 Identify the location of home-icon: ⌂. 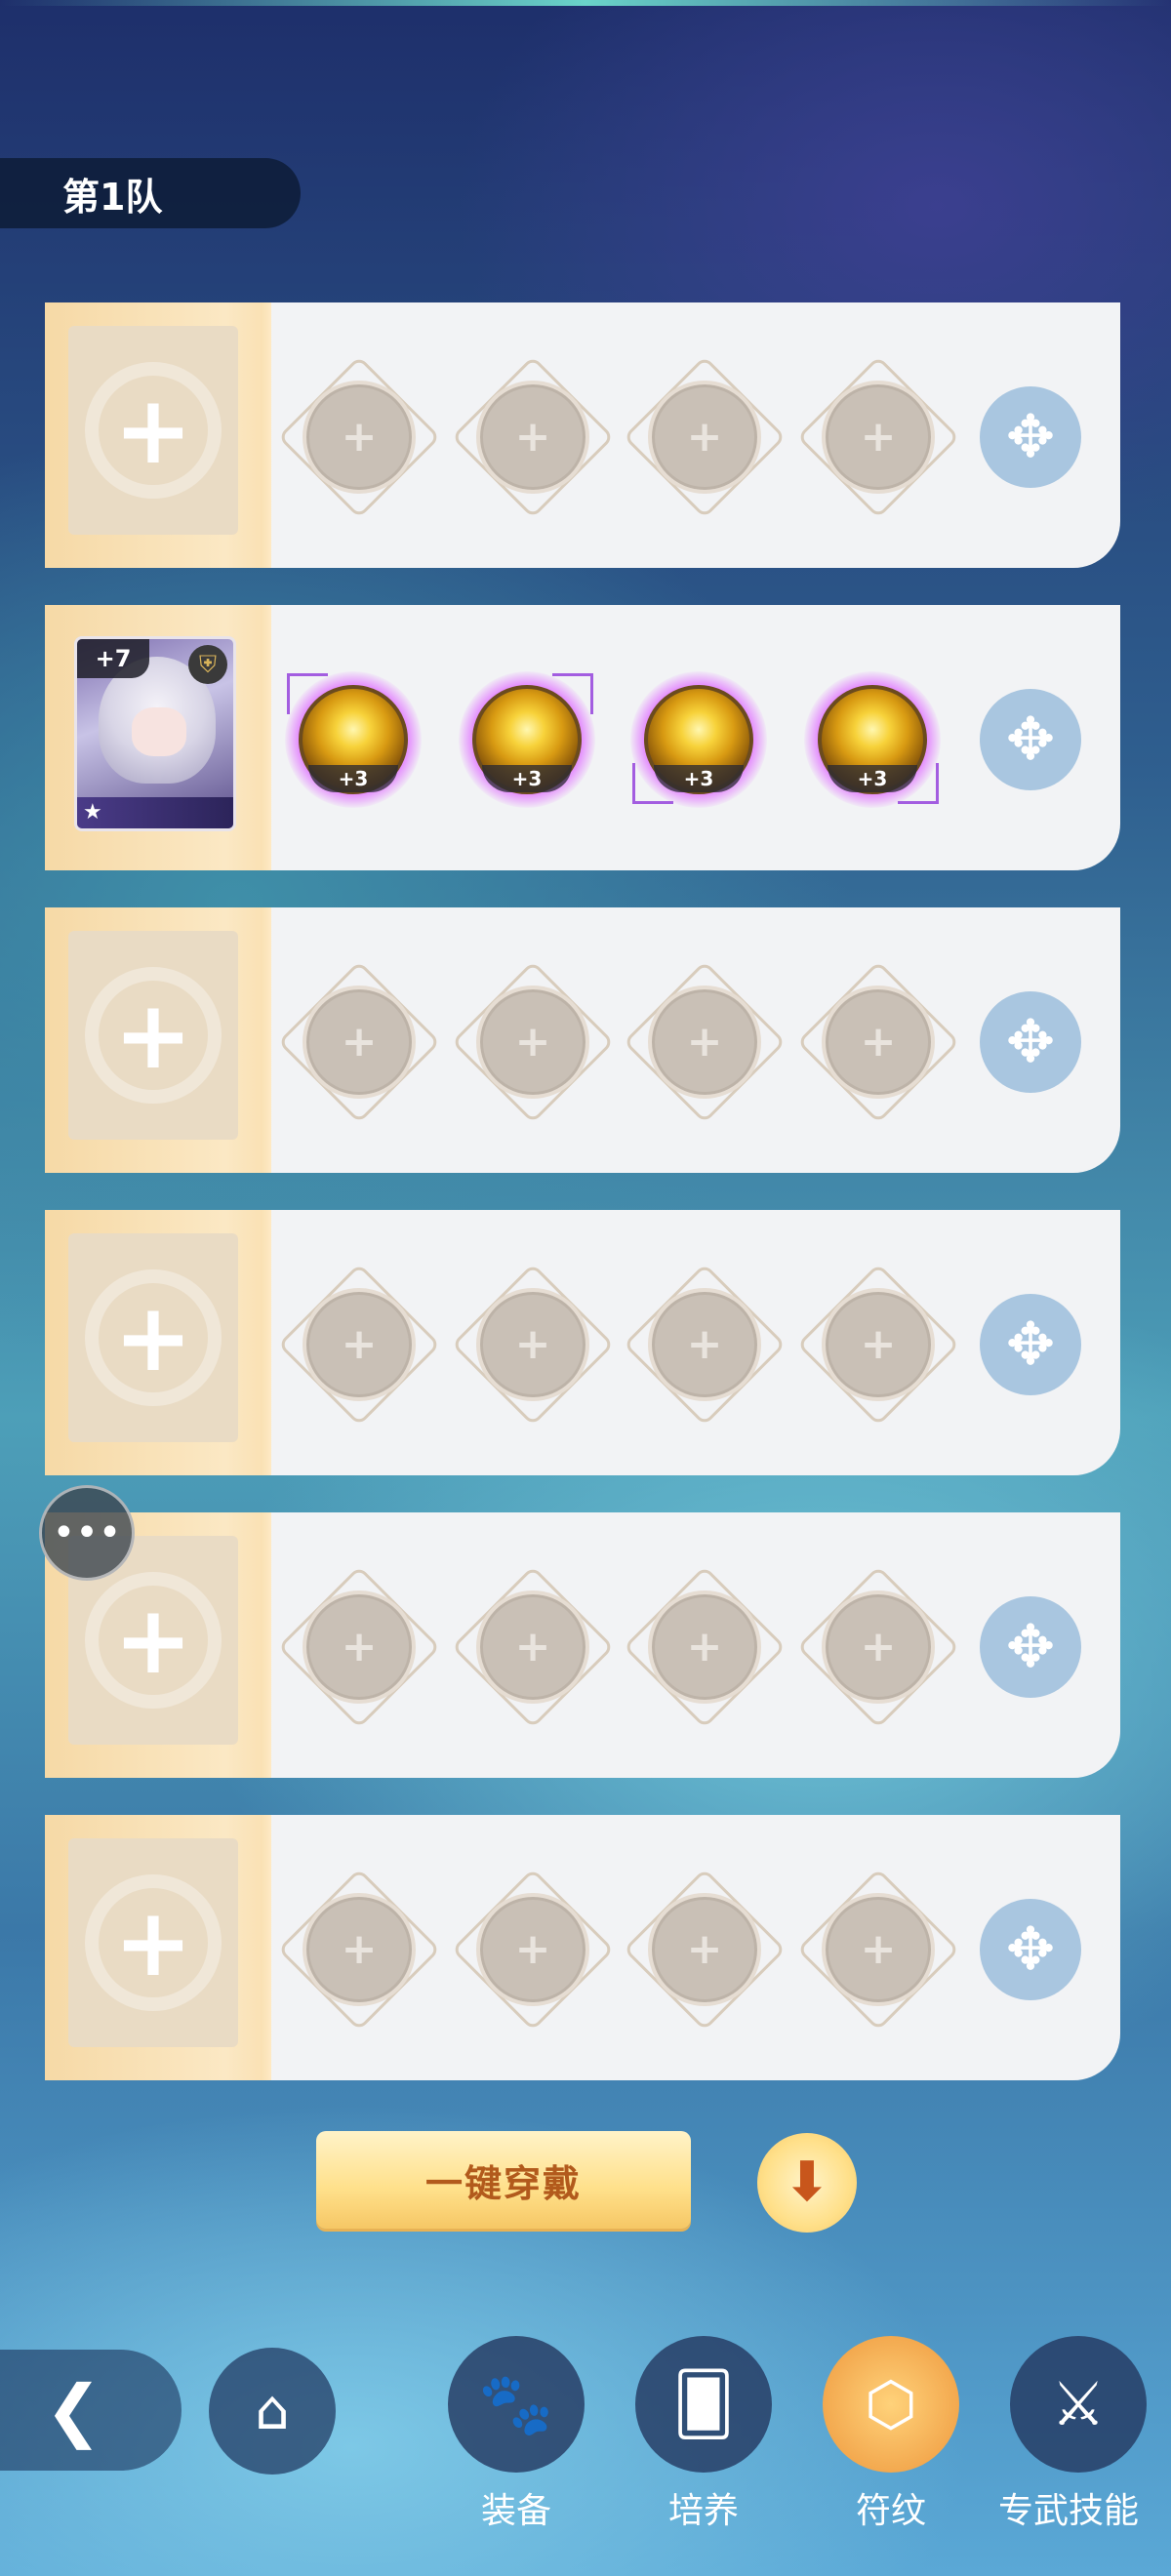
(272, 2410).